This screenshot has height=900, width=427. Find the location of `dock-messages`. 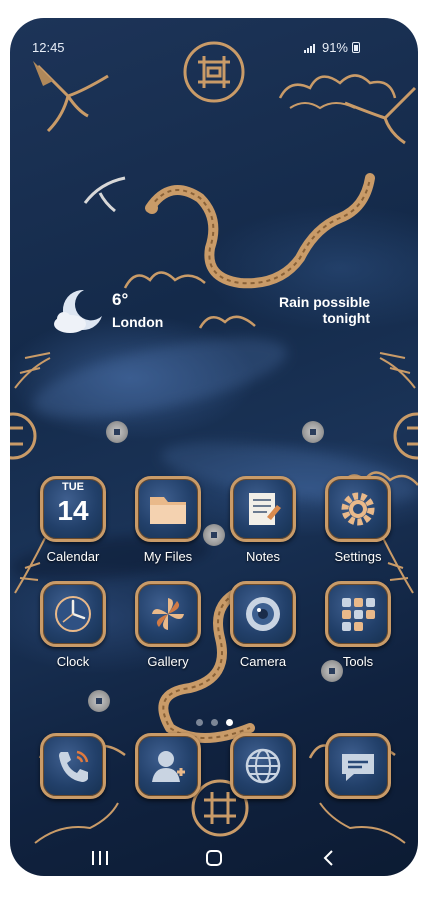

dock-messages is located at coordinates (358, 766).